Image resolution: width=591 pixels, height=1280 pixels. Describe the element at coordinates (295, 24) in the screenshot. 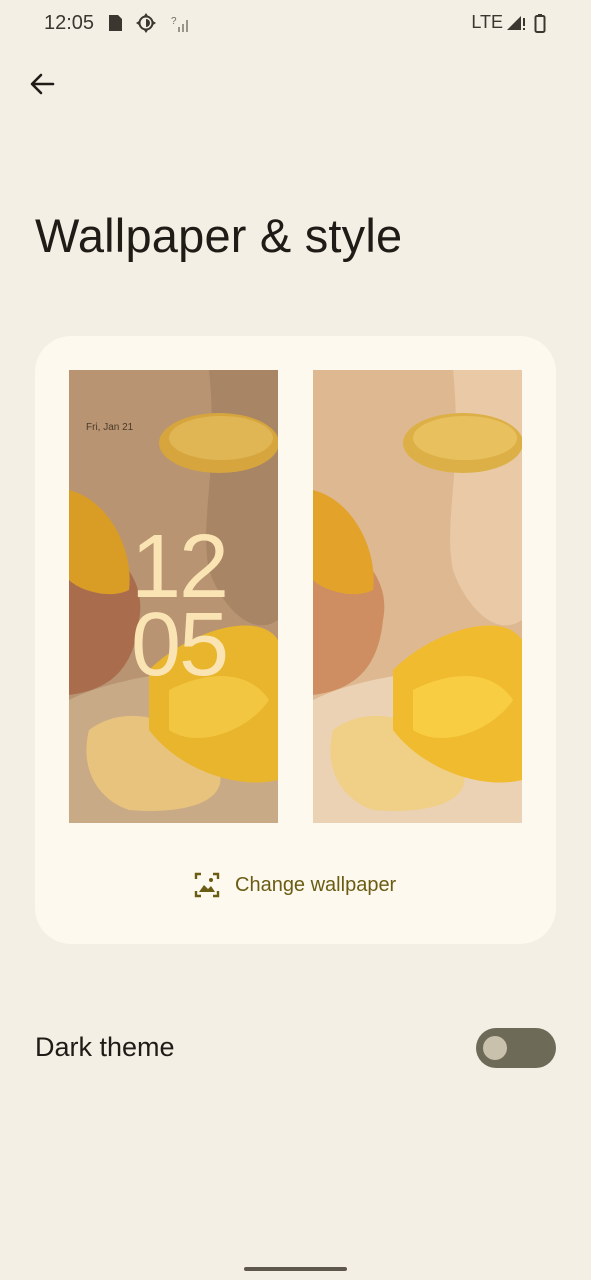

I see `status-bar: 12:05 ? LTE` at that location.